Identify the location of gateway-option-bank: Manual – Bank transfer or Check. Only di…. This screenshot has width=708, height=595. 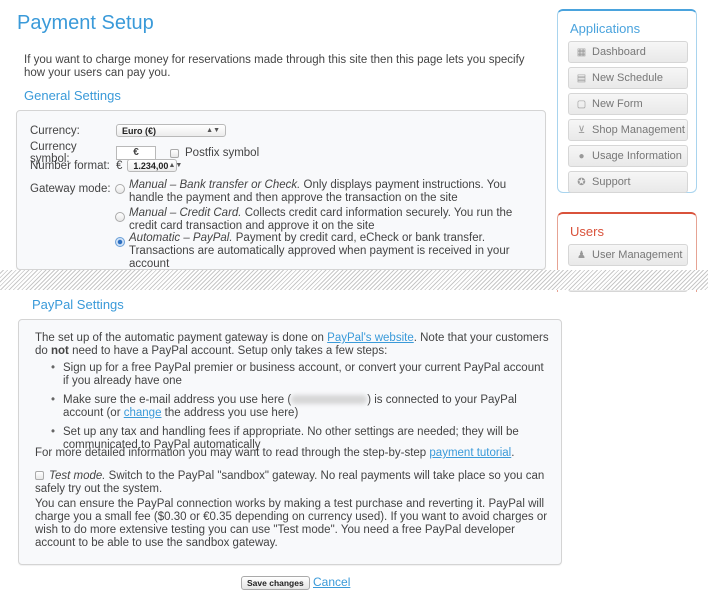
(327, 192).